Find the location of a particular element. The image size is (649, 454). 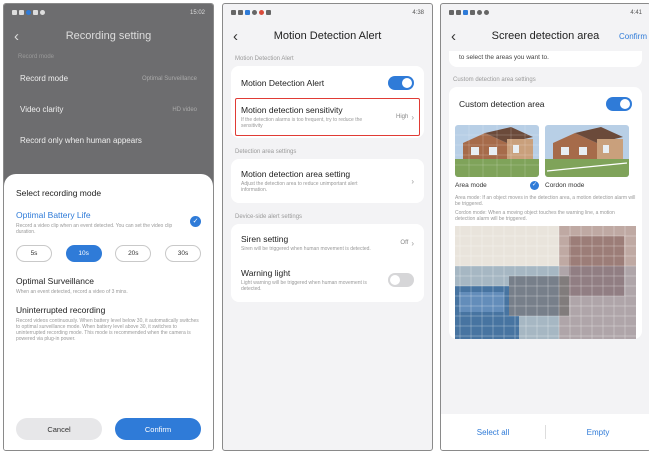

bottom-actions: Select all Empty is located at coordinates (545, 432).